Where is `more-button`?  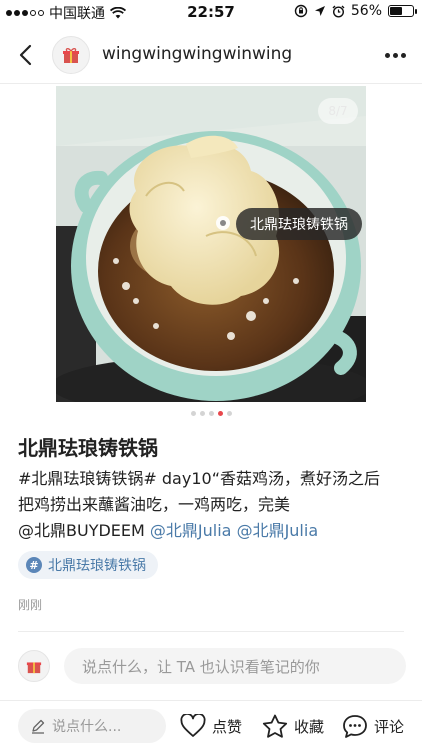
more-button is located at coordinates (395, 55).